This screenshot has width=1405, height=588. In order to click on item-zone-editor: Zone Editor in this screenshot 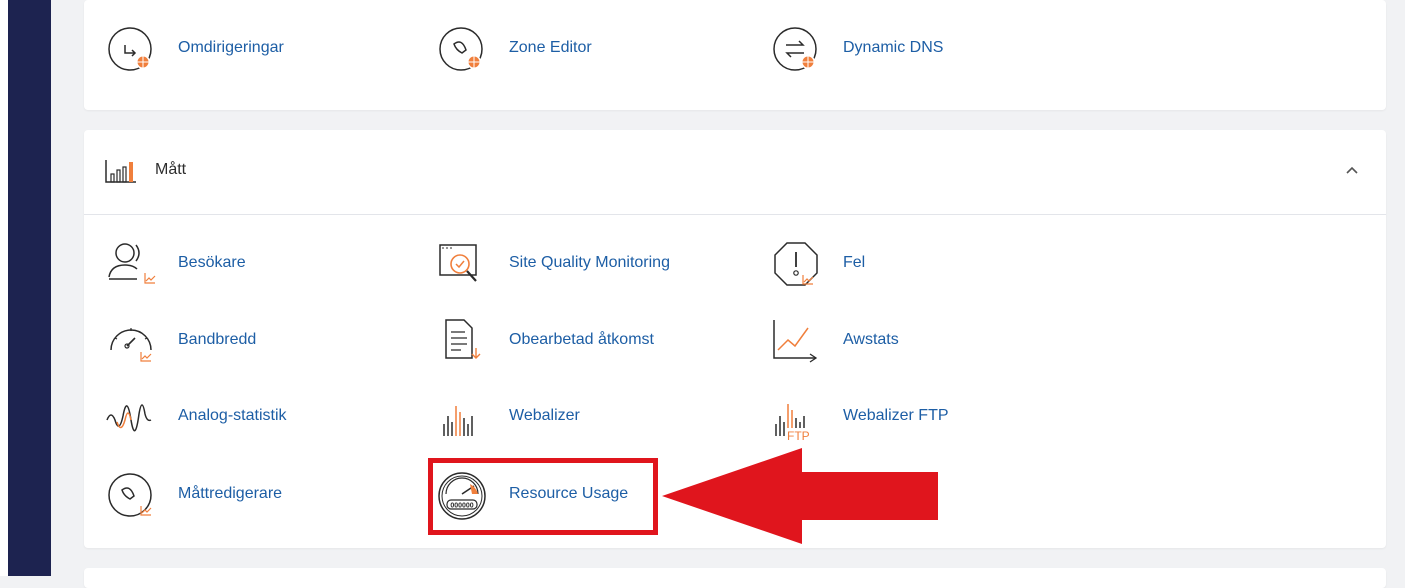, I will do `click(586, 50)`.